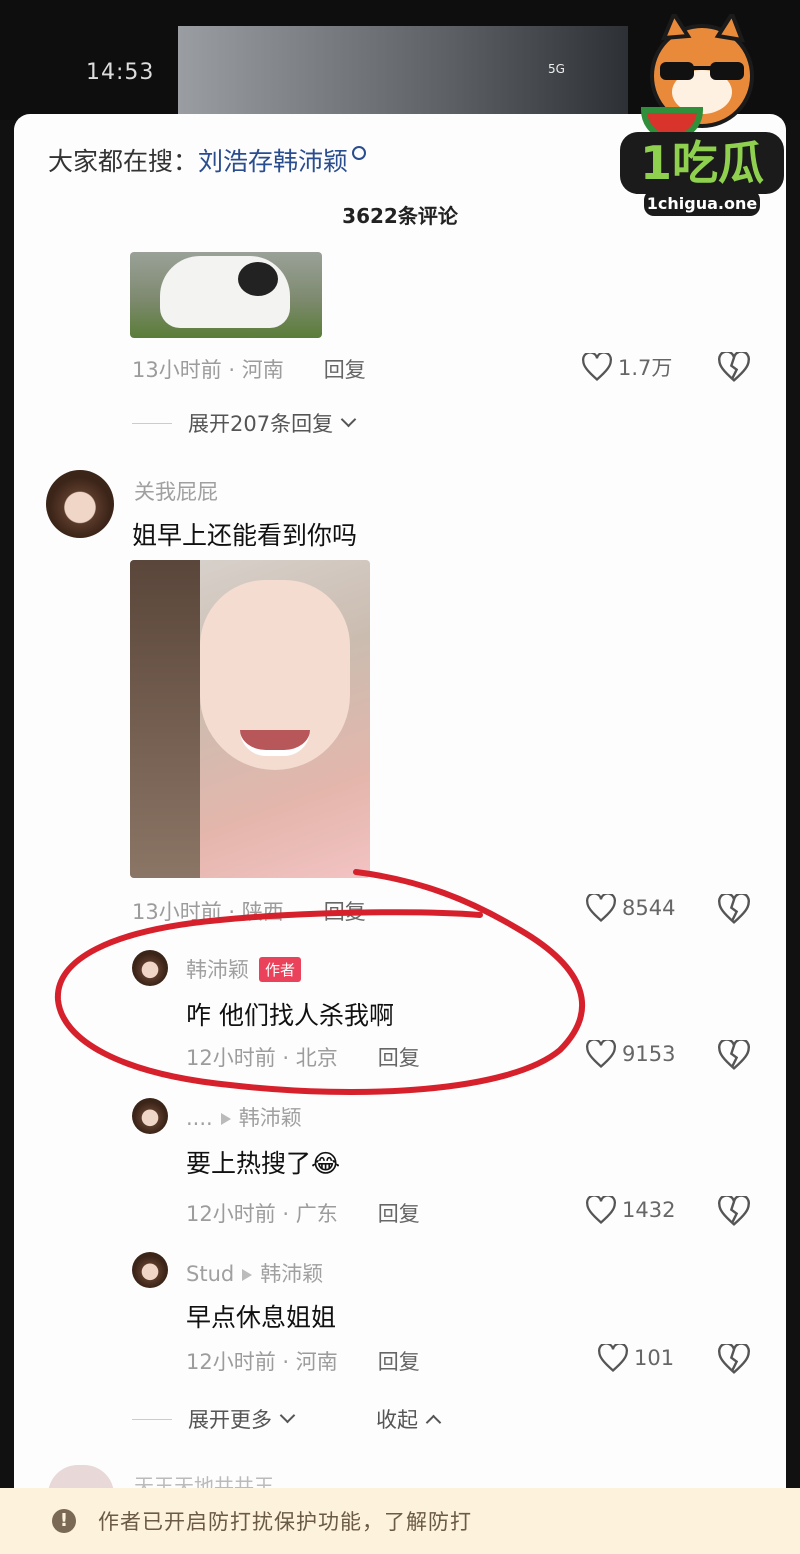 This screenshot has width=800, height=1554. Describe the element at coordinates (280, 969) in the screenshot. I see `author-badge: 作者` at that location.